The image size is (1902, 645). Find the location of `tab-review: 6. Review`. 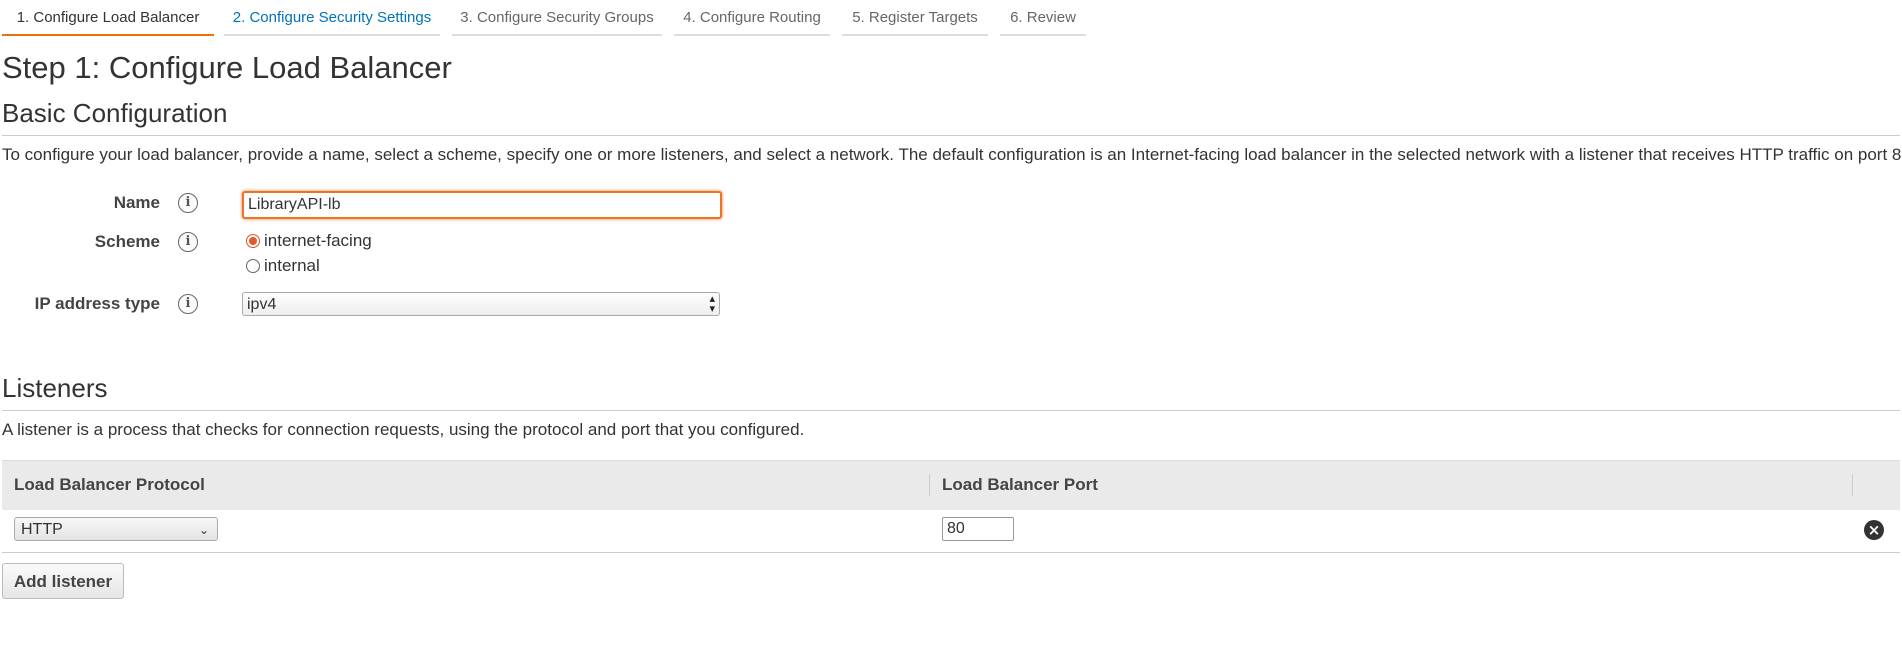

tab-review: 6. Review is located at coordinates (1043, 18).